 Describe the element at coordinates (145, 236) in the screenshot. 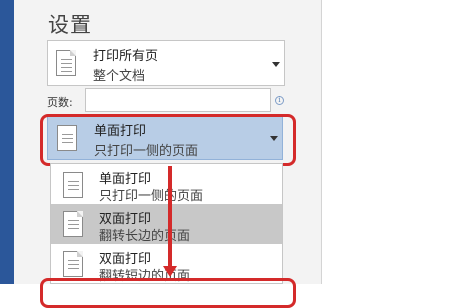

I see `option-secondary: 翻转长边的页面` at that location.